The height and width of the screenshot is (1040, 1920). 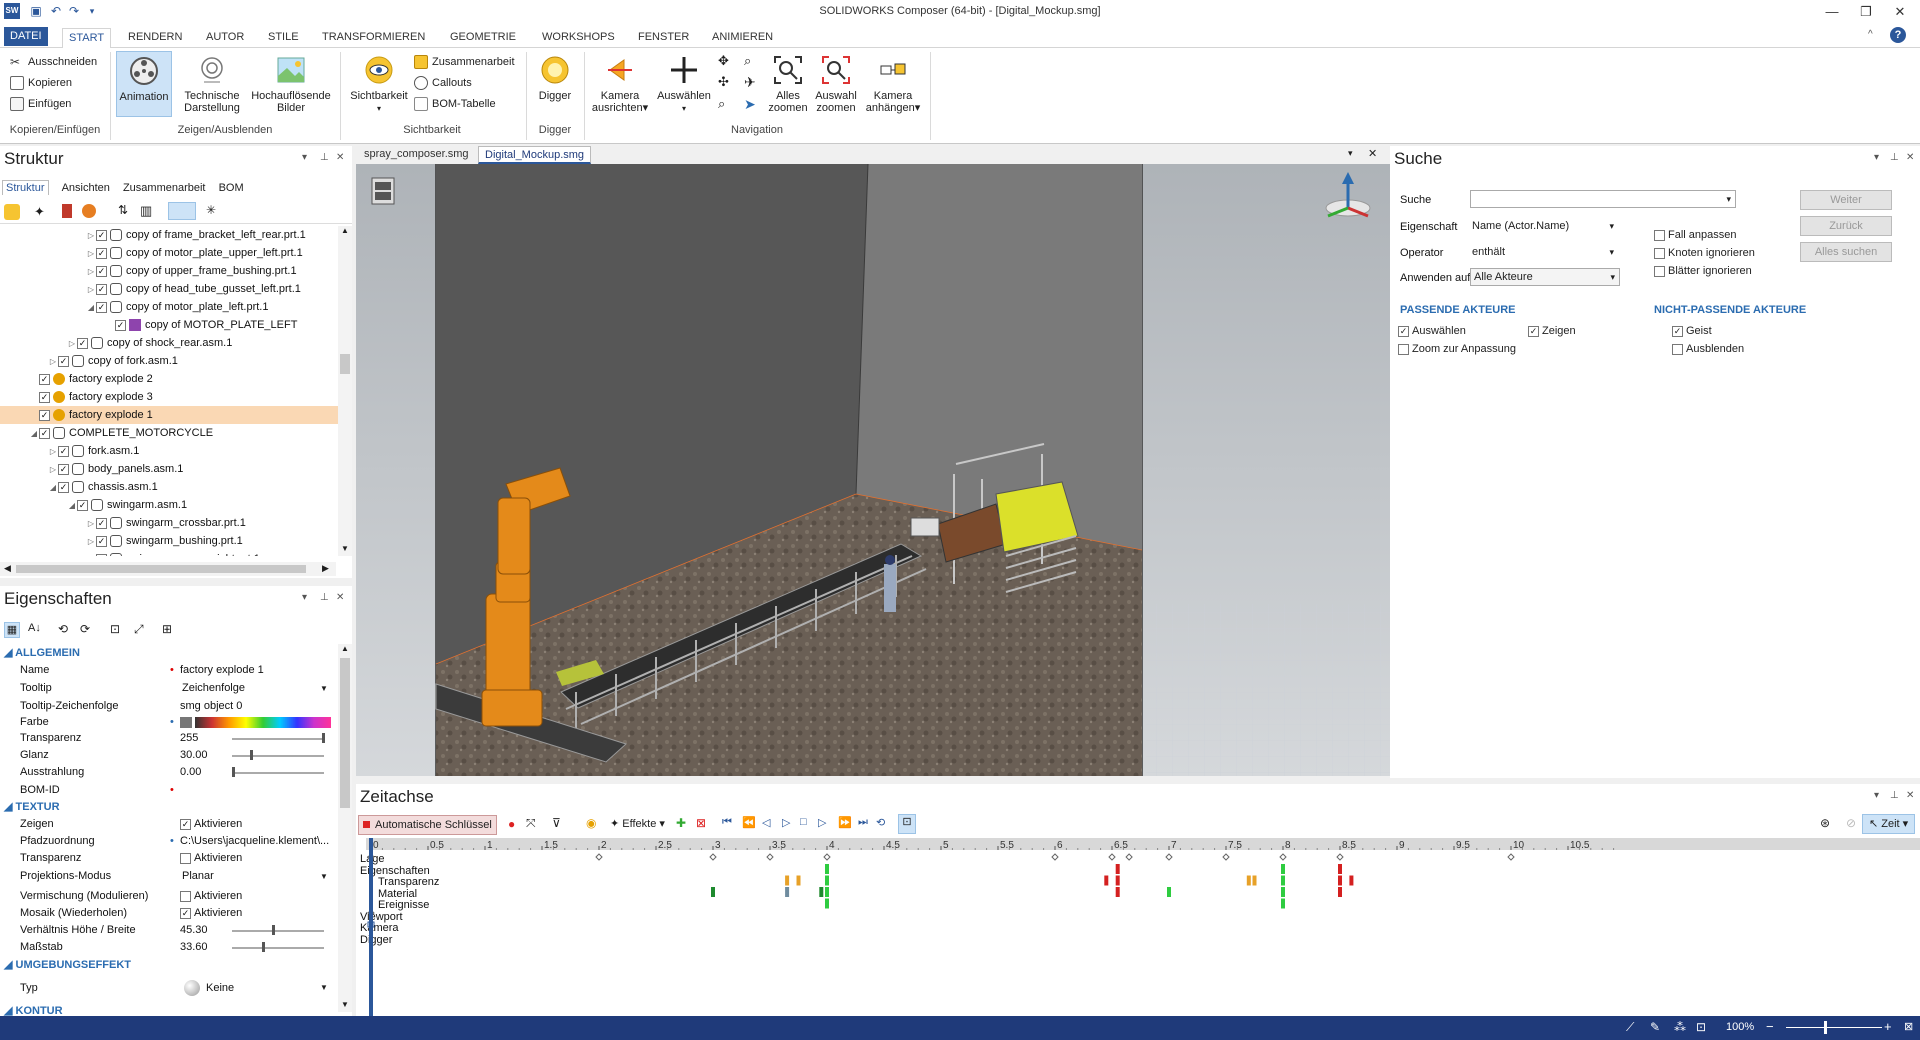 I want to click on emission-slider, so click(x=278, y=773).